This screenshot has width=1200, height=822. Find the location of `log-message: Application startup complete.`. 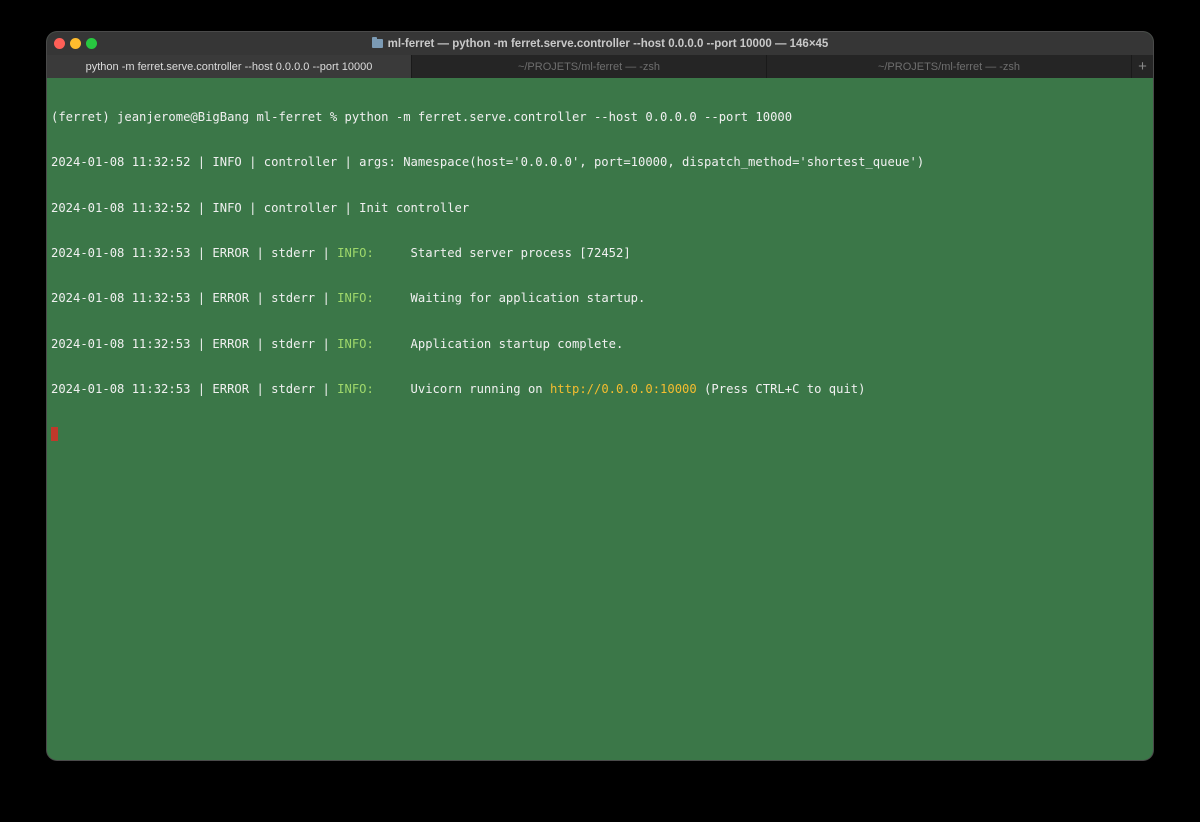

log-message: Application startup complete. is located at coordinates (498, 343).